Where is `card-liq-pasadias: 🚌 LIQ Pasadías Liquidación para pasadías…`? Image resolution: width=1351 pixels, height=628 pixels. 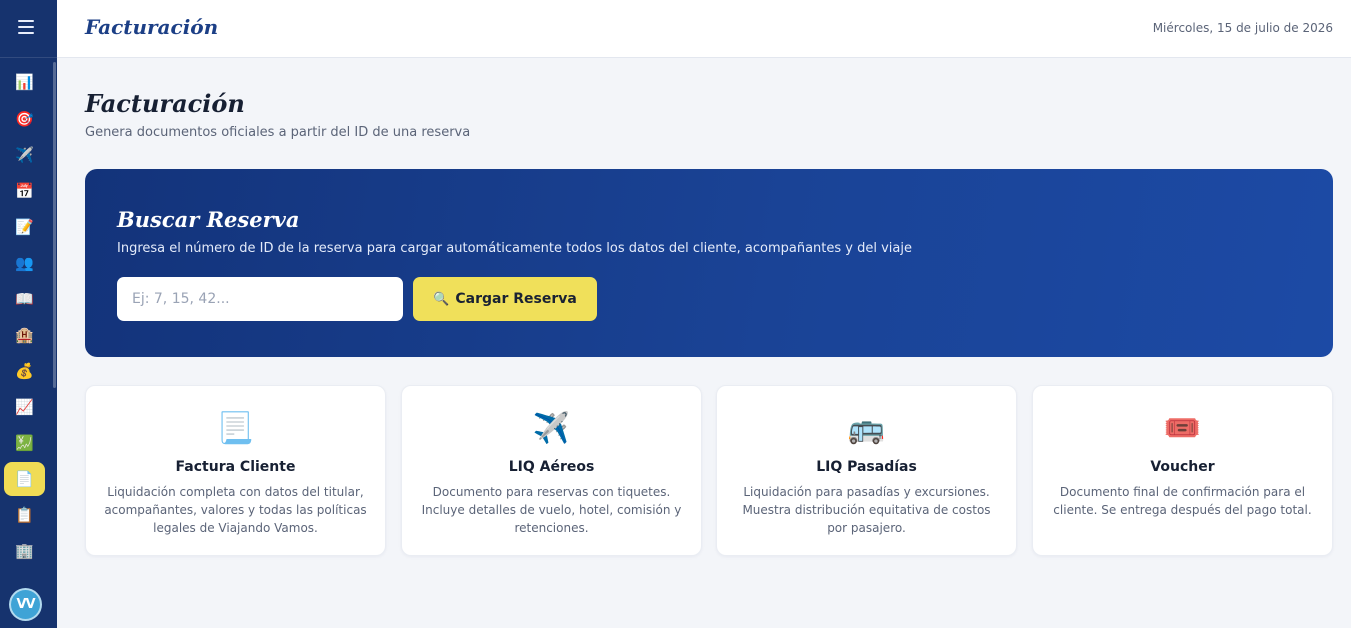 card-liq-pasadias: 🚌 LIQ Pasadías Liquidación para pasadías… is located at coordinates (866, 470).